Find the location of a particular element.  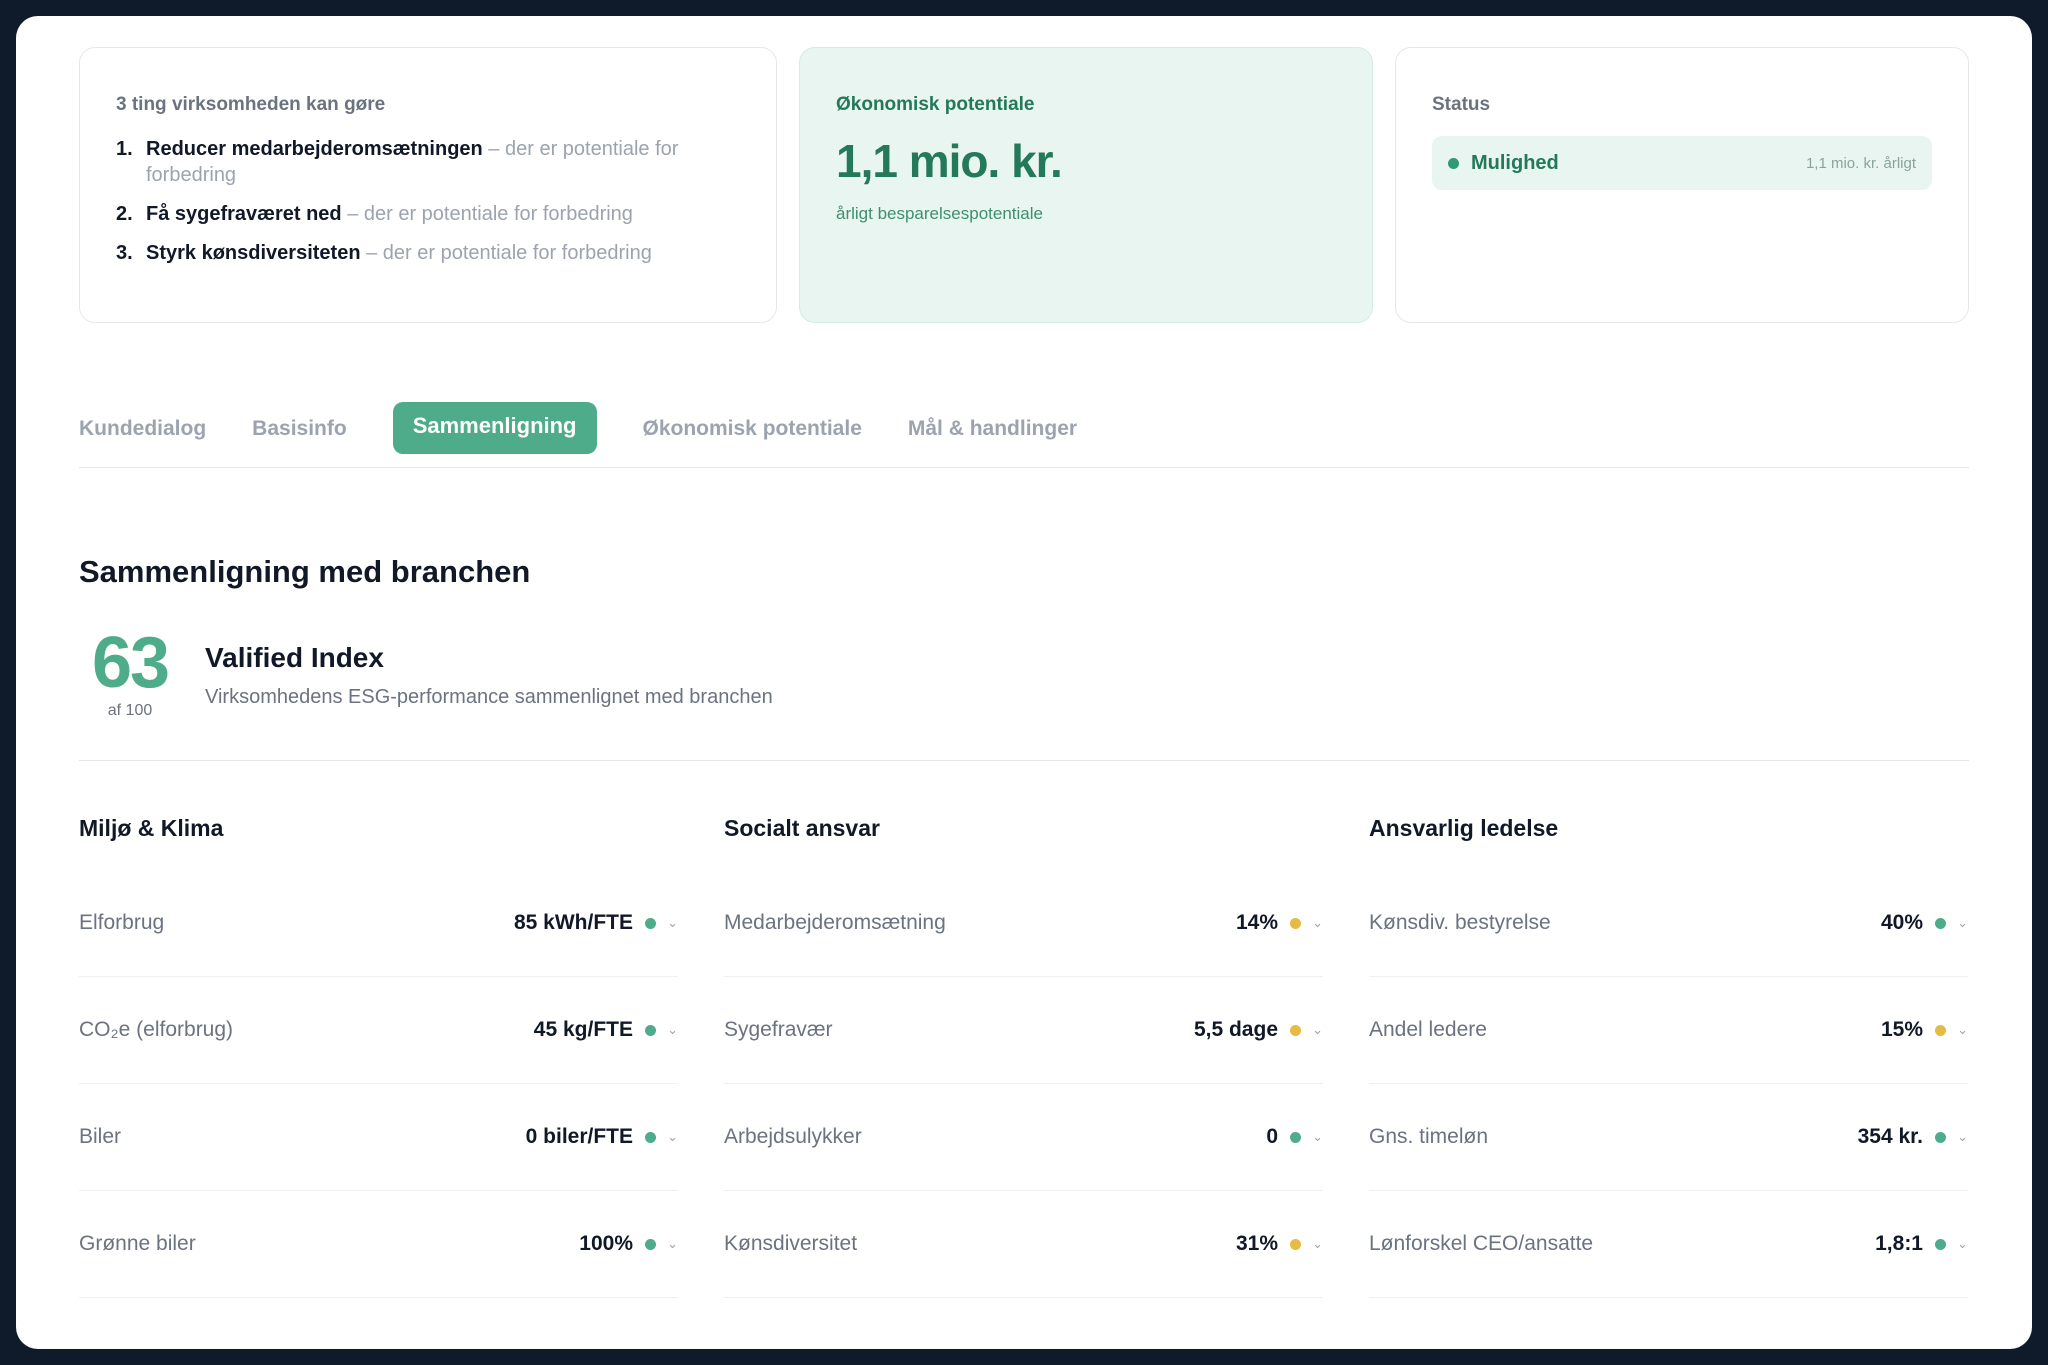

action-main-text: Få sygefraværet ned is located at coordinates (244, 214).